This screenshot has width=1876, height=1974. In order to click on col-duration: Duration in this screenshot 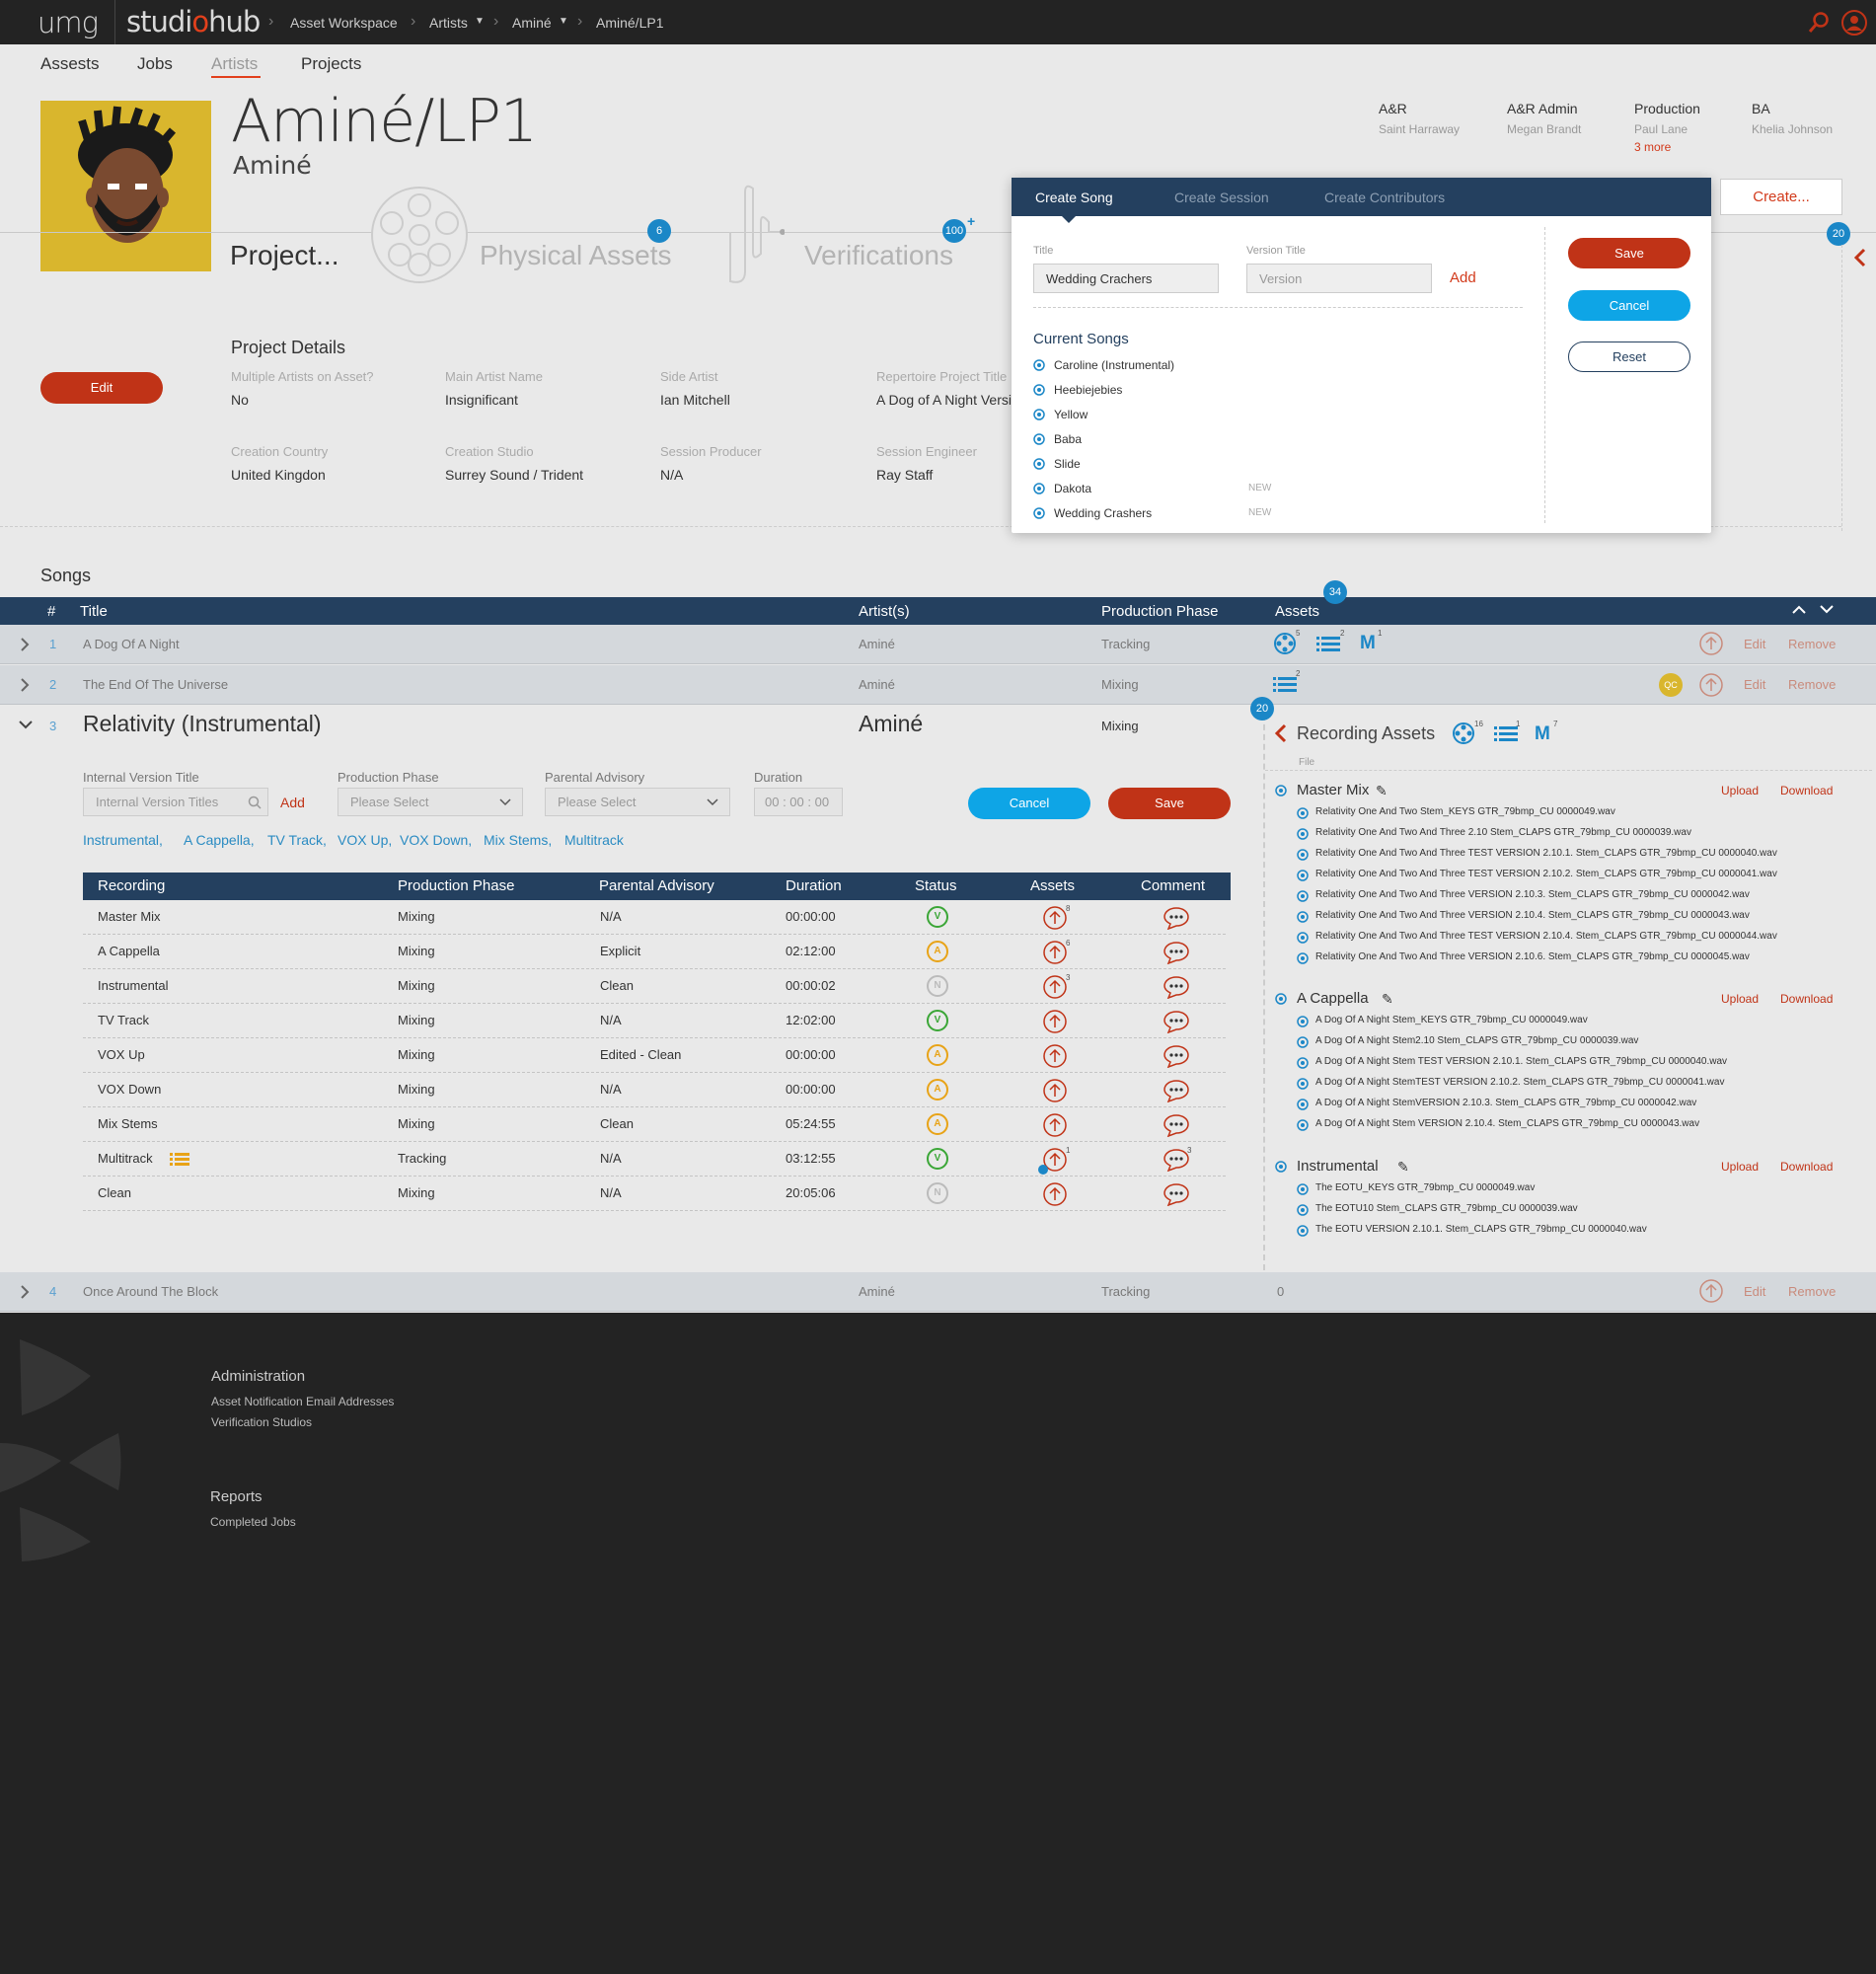, I will do `click(814, 885)`.